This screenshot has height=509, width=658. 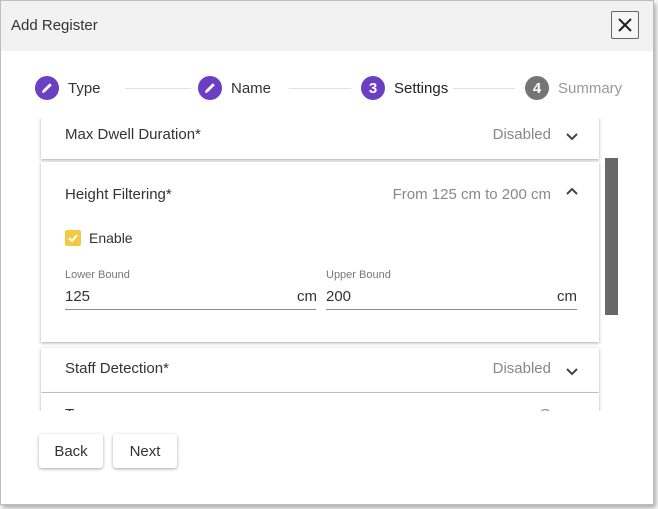 What do you see at coordinates (471, 194) in the screenshot?
I see `panel-value: From 125 cm to 200 cm` at bounding box center [471, 194].